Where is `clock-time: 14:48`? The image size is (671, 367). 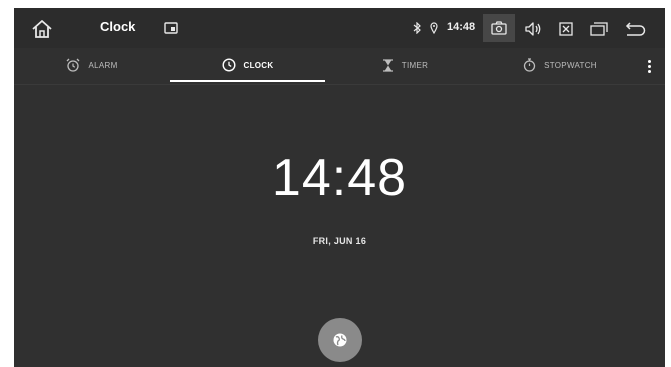 clock-time: 14:48 is located at coordinates (339, 178).